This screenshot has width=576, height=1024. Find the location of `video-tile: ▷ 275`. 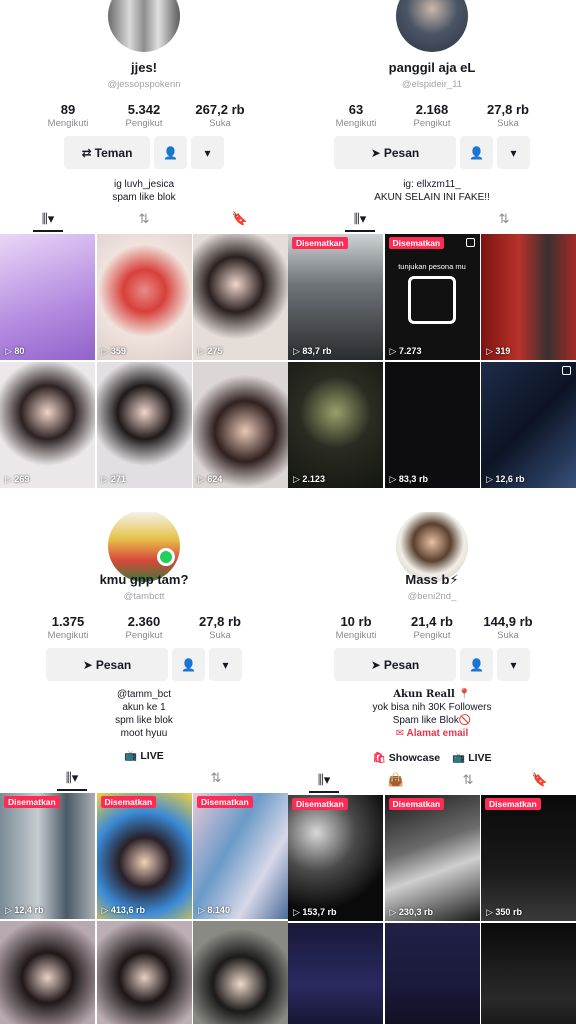

video-tile: ▷ 275 is located at coordinates (240, 297).